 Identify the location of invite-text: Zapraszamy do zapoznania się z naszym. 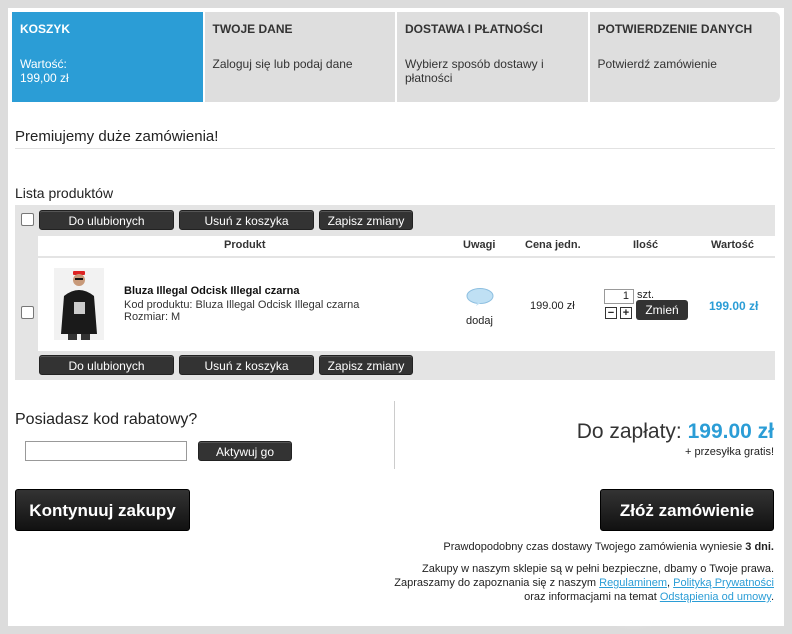
(495, 583).